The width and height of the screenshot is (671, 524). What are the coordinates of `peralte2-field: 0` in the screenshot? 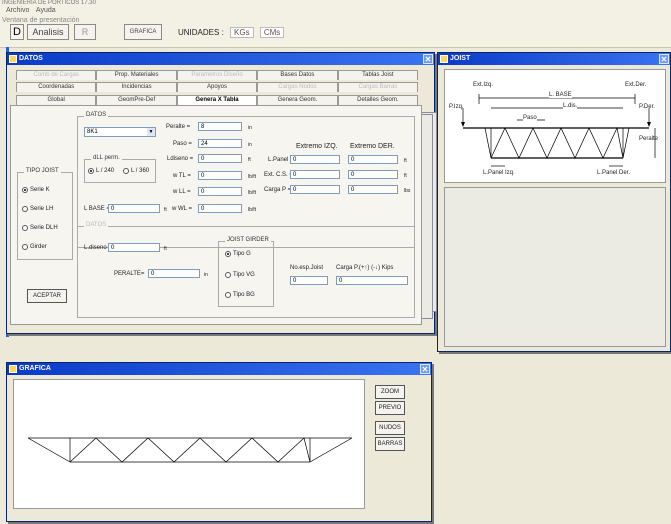 It's located at (174, 273).